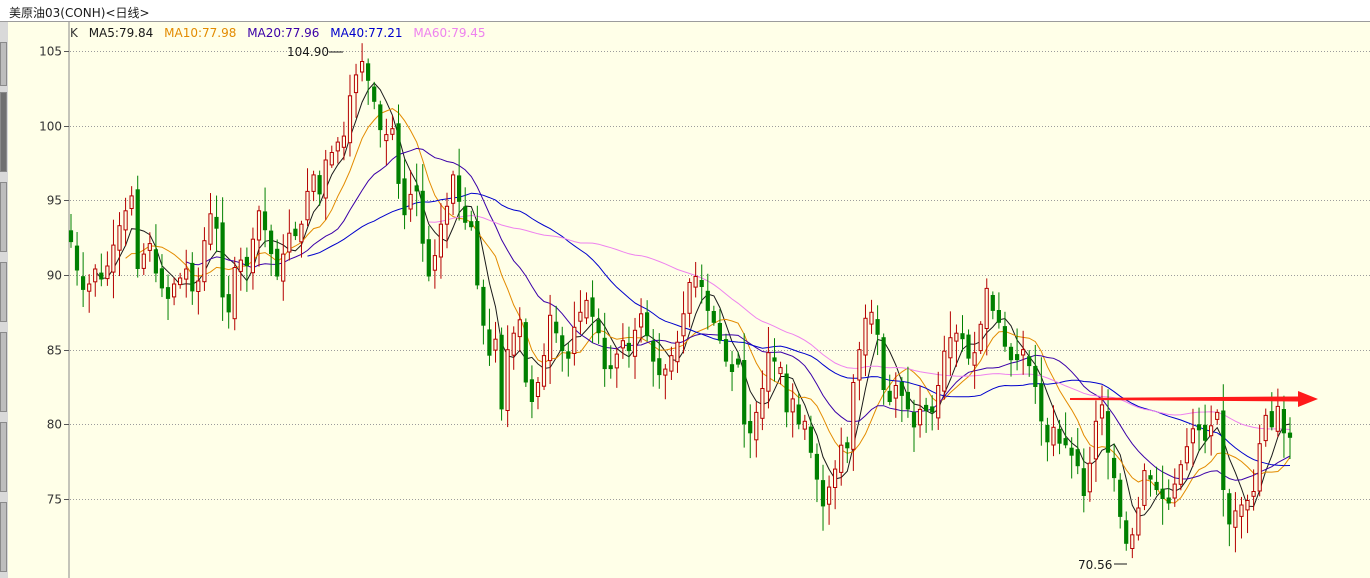 The height and width of the screenshot is (578, 1370). Describe the element at coordinates (54, 201) in the screenshot. I see `y-tick-label: 95` at that location.